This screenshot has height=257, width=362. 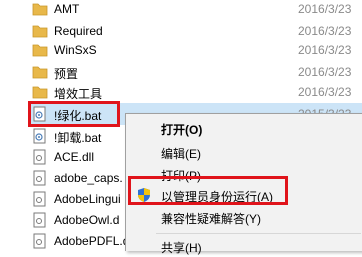 What do you see at coordinates (244, 152) in the screenshot?
I see `menu-item-edit: 编辑(E)` at bounding box center [244, 152].